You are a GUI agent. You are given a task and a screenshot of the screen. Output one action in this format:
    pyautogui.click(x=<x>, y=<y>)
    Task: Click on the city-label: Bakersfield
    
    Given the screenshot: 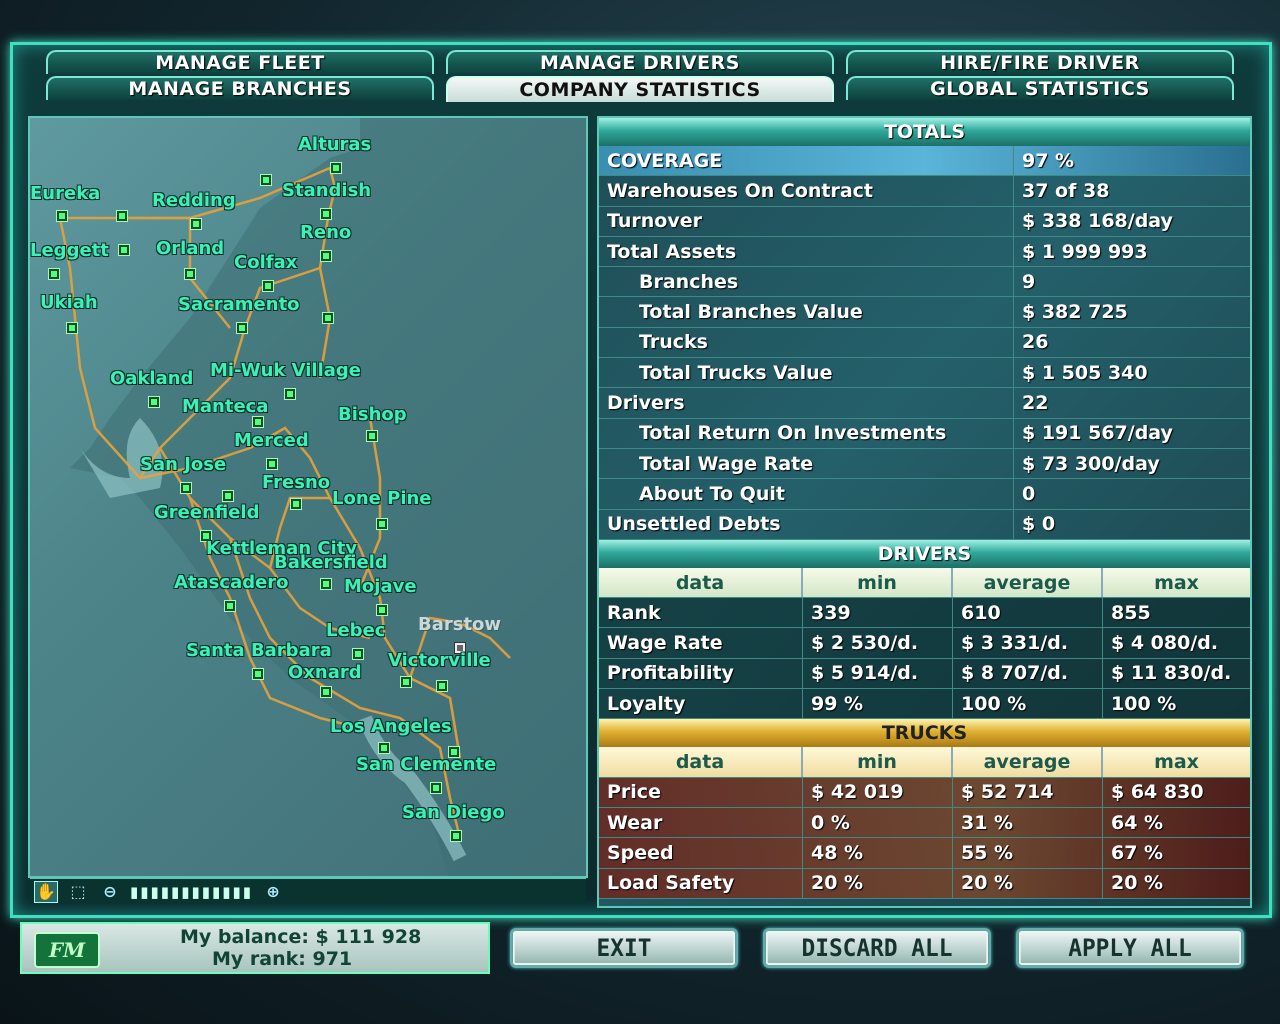 What is the action you would take?
    pyautogui.click(x=331, y=562)
    